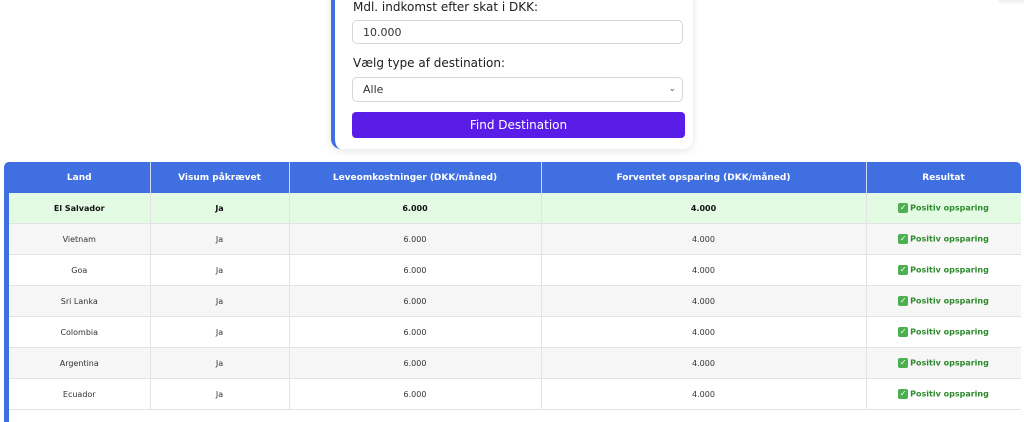  What do you see at coordinates (415, 177) in the screenshot?
I see `header-cost: Leveomkostninger (DKK/måned)` at bounding box center [415, 177].